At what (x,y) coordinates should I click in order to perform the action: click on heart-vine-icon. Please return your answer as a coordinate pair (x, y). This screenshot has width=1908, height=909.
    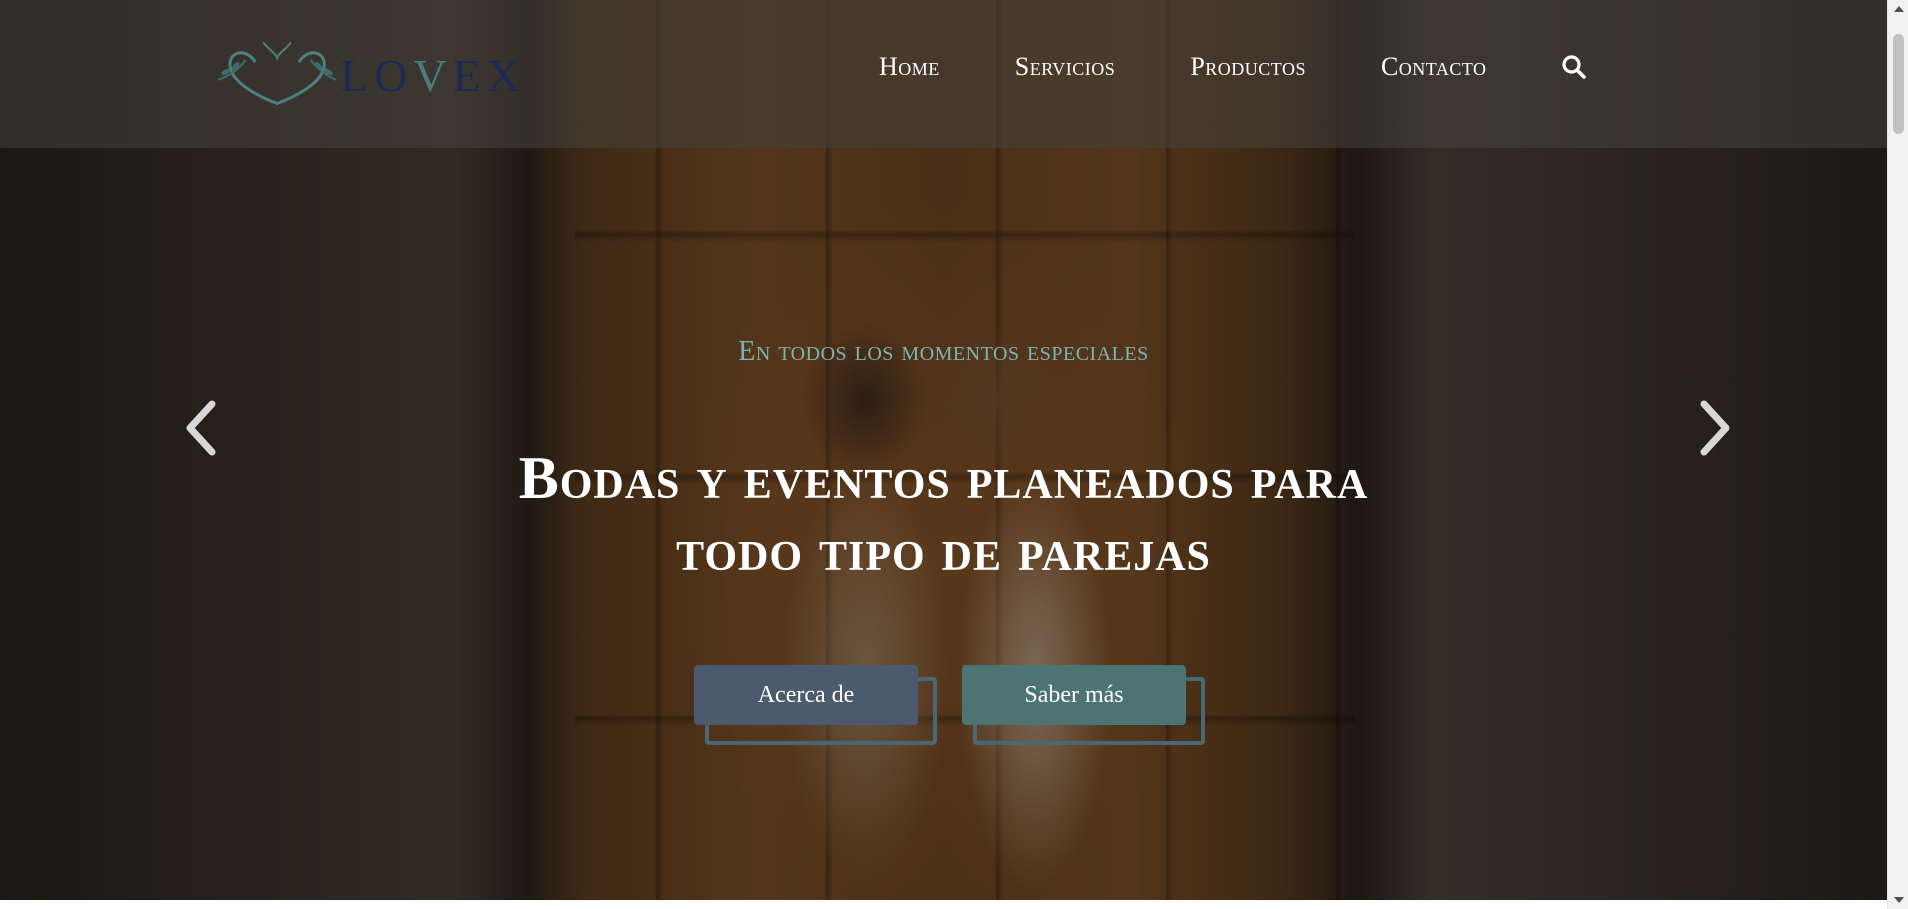
    Looking at the image, I should click on (277, 73).